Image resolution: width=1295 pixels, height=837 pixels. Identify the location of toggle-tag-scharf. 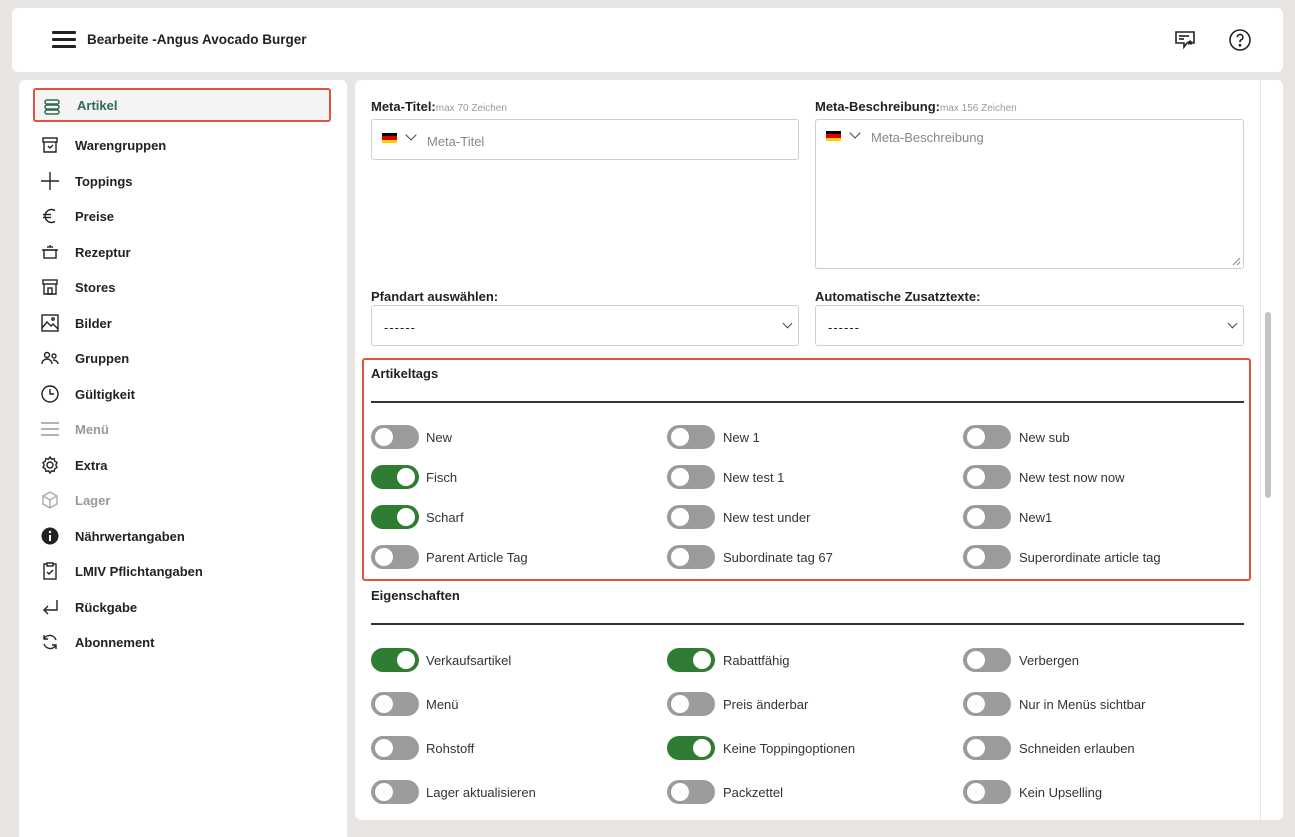
(395, 517).